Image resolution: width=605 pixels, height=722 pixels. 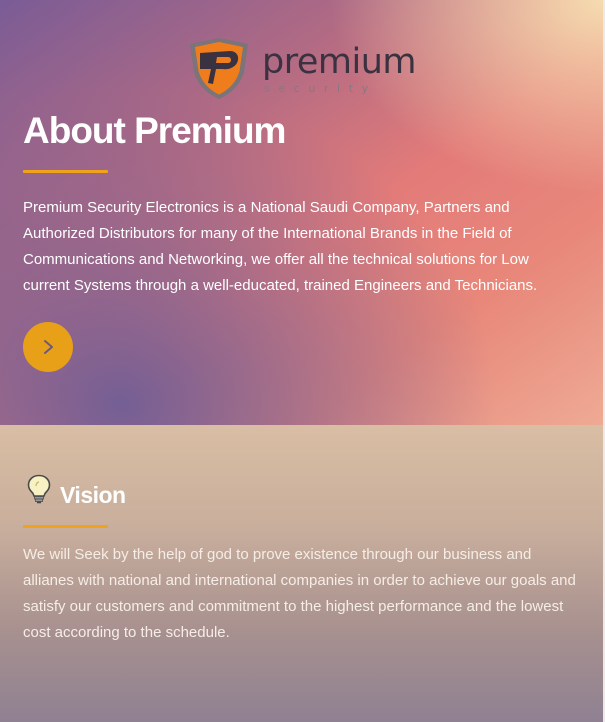 What do you see at coordinates (339, 62) in the screenshot?
I see `logo-wordmark: premium` at bounding box center [339, 62].